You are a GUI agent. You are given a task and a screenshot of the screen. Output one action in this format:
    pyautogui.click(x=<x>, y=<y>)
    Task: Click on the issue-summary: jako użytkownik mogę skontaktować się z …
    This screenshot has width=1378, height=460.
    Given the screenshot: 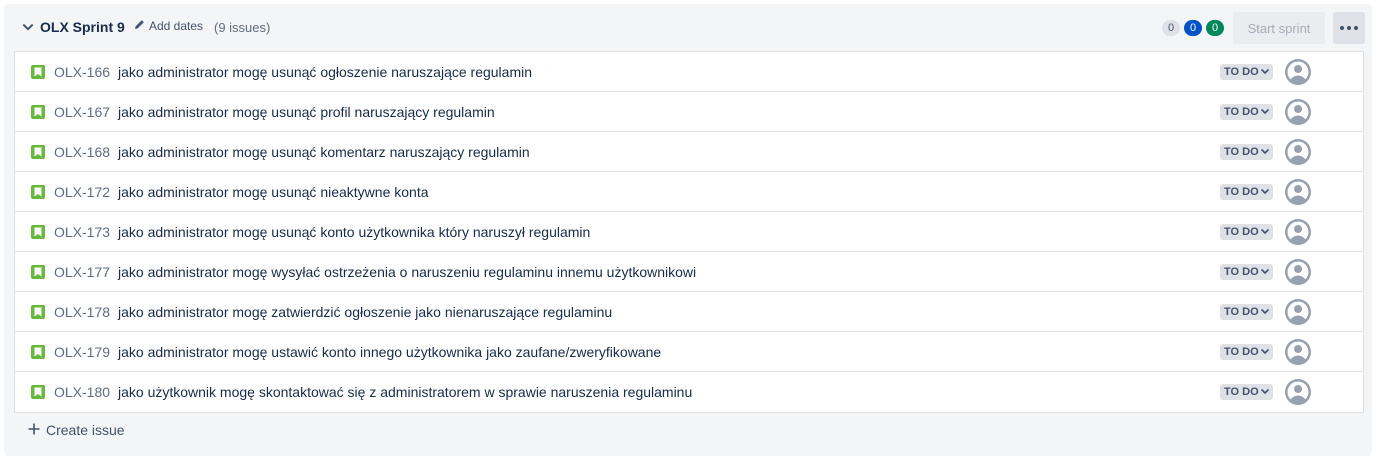 What is the action you would take?
    pyautogui.click(x=405, y=392)
    